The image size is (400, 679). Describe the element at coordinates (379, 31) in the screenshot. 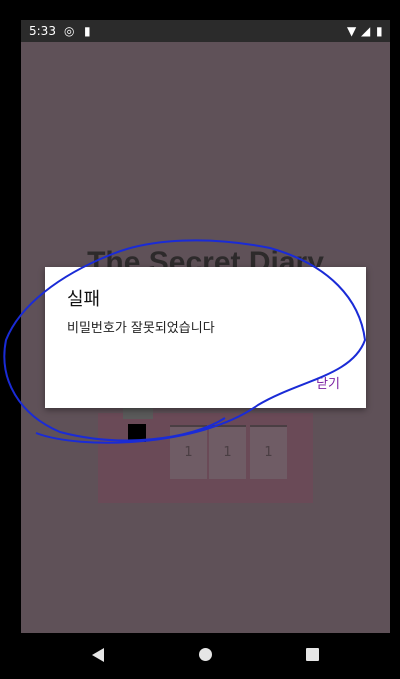

I see `battery-icon: ▮` at that location.